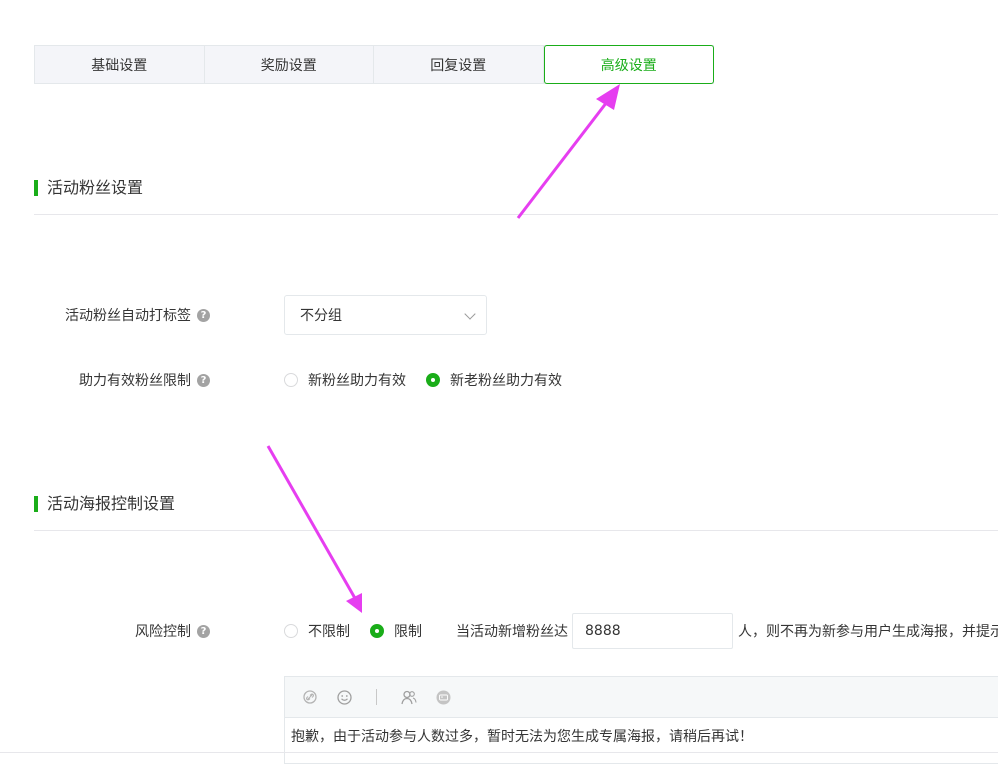 The height and width of the screenshot is (764, 998). What do you see at coordinates (357, 381) in the screenshot?
I see `radio-new-fans-label: 新粉丝助力有效` at bounding box center [357, 381].